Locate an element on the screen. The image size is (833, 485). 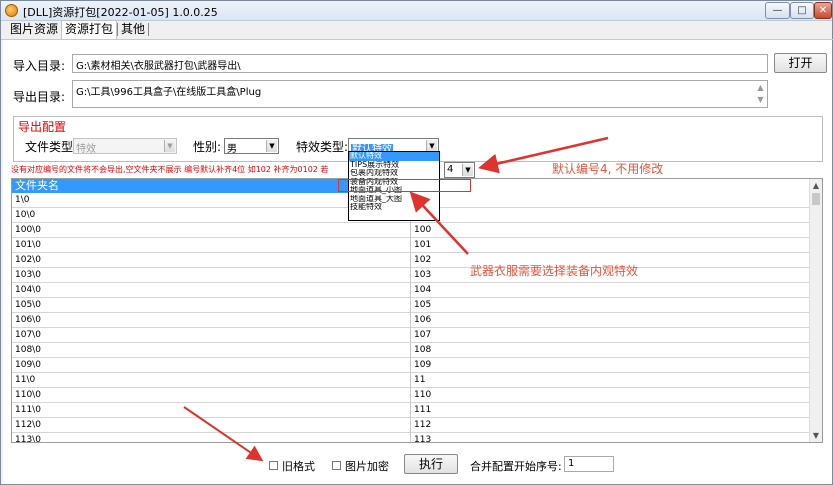
cell-number: 106 is located at coordinates (610, 320).